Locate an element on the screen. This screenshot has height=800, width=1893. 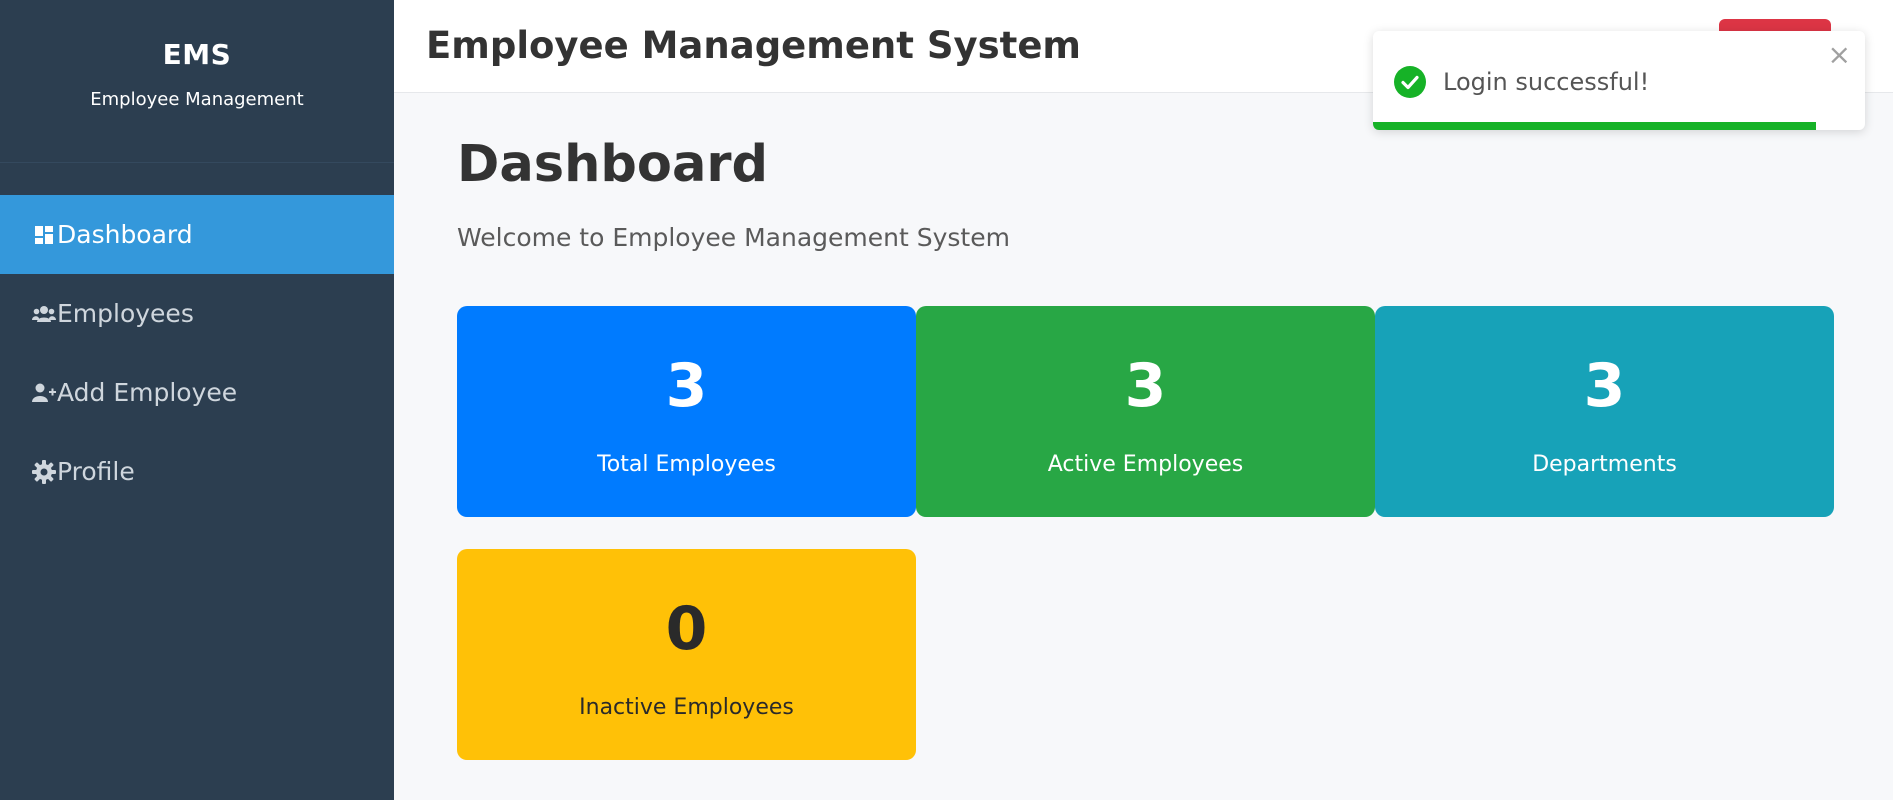
toast-message: Login successful! is located at coordinates (1546, 82).